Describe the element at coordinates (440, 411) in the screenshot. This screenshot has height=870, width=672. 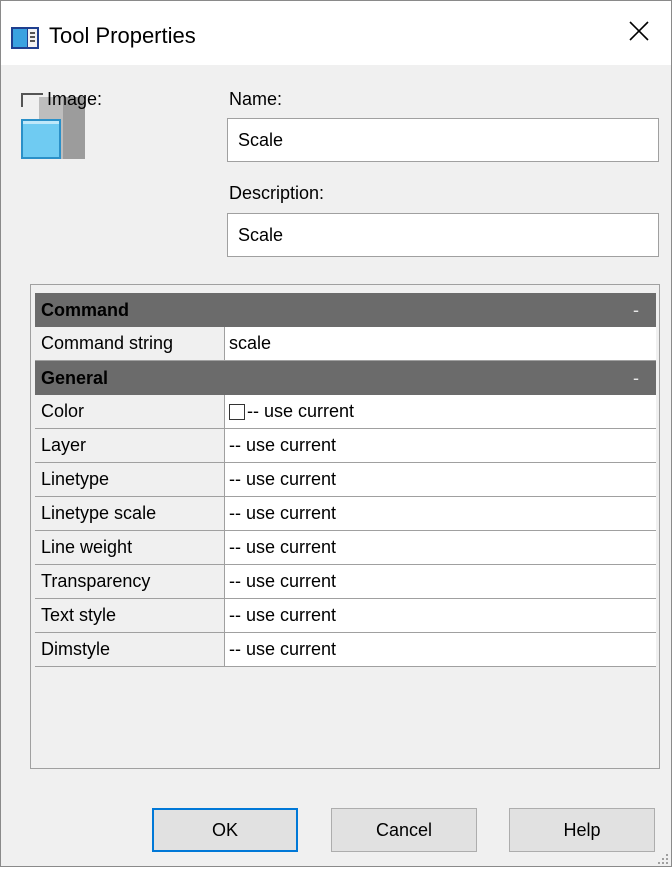
I see `property-value-color: -- use current` at that location.